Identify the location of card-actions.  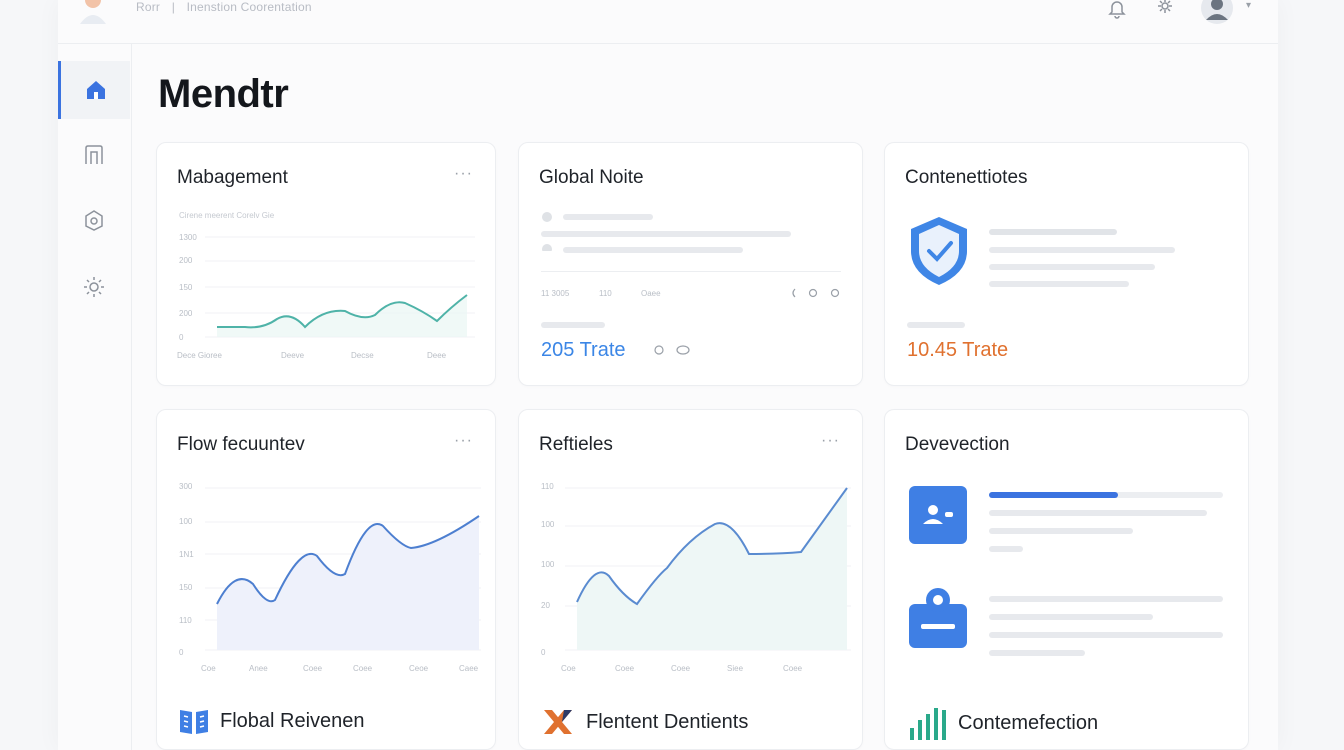
(816, 293).